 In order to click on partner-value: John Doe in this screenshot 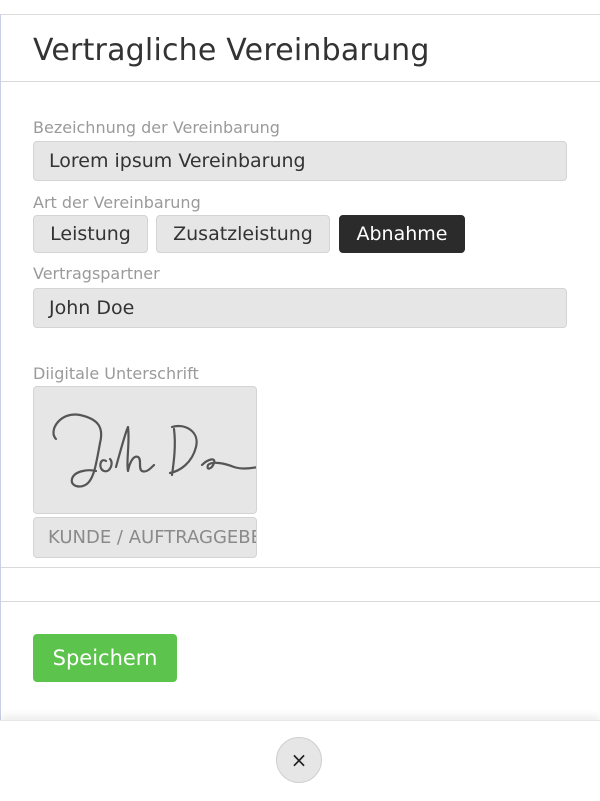, I will do `click(92, 308)`.